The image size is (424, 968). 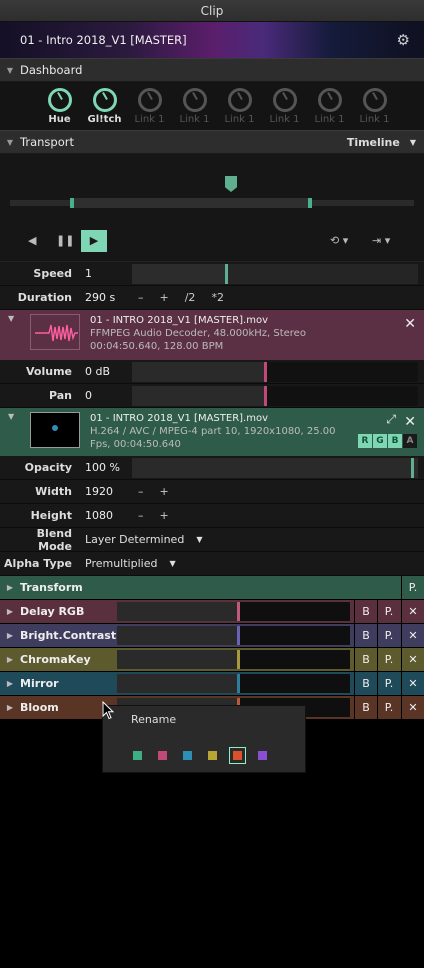 I want to click on width-plus-button: +, so click(x=164, y=491).